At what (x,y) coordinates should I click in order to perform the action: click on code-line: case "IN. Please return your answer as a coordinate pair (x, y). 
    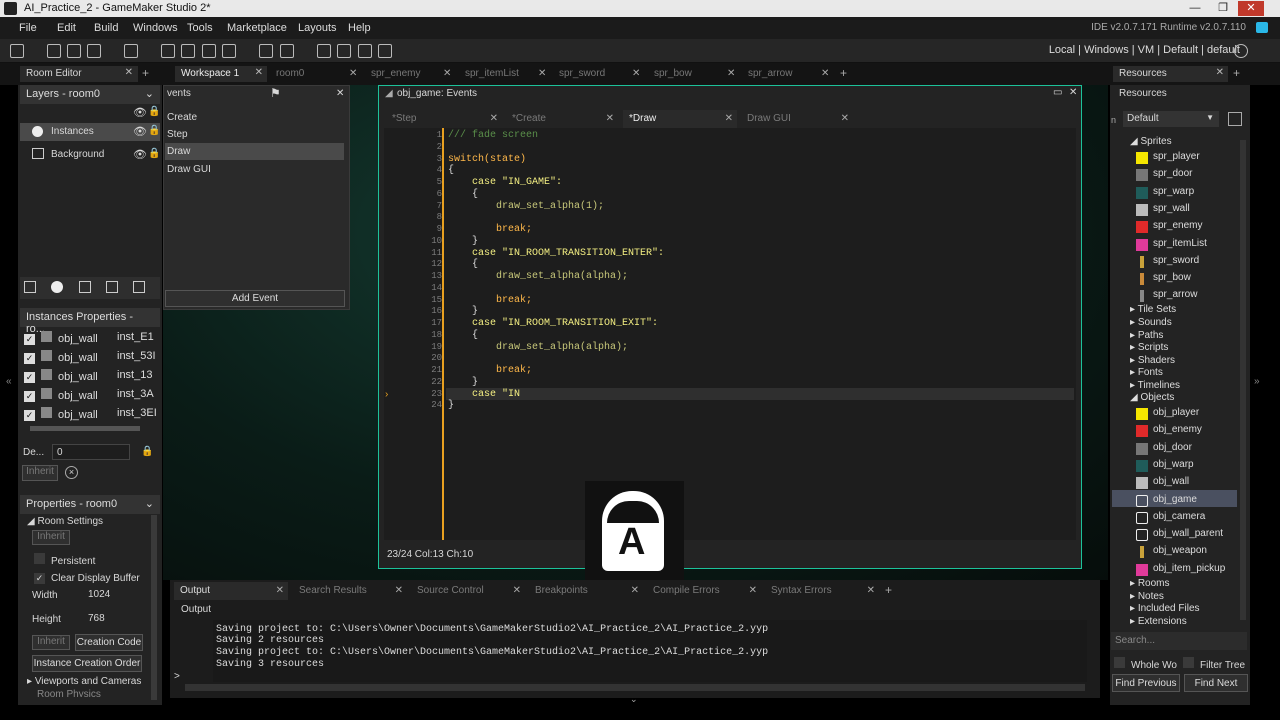
    Looking at the image, I should click on (484, 394).